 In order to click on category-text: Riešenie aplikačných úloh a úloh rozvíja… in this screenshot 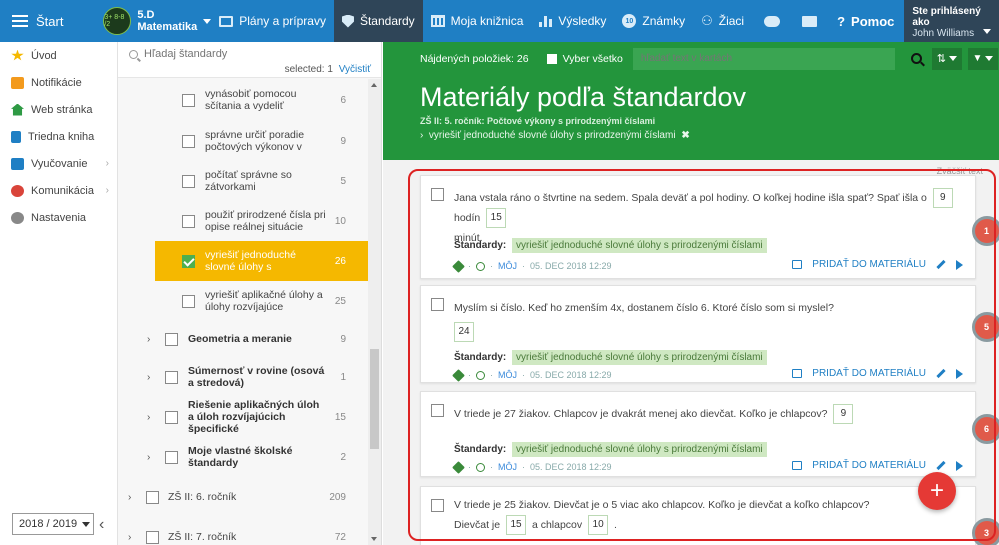, I will do `click(254, 417)`.